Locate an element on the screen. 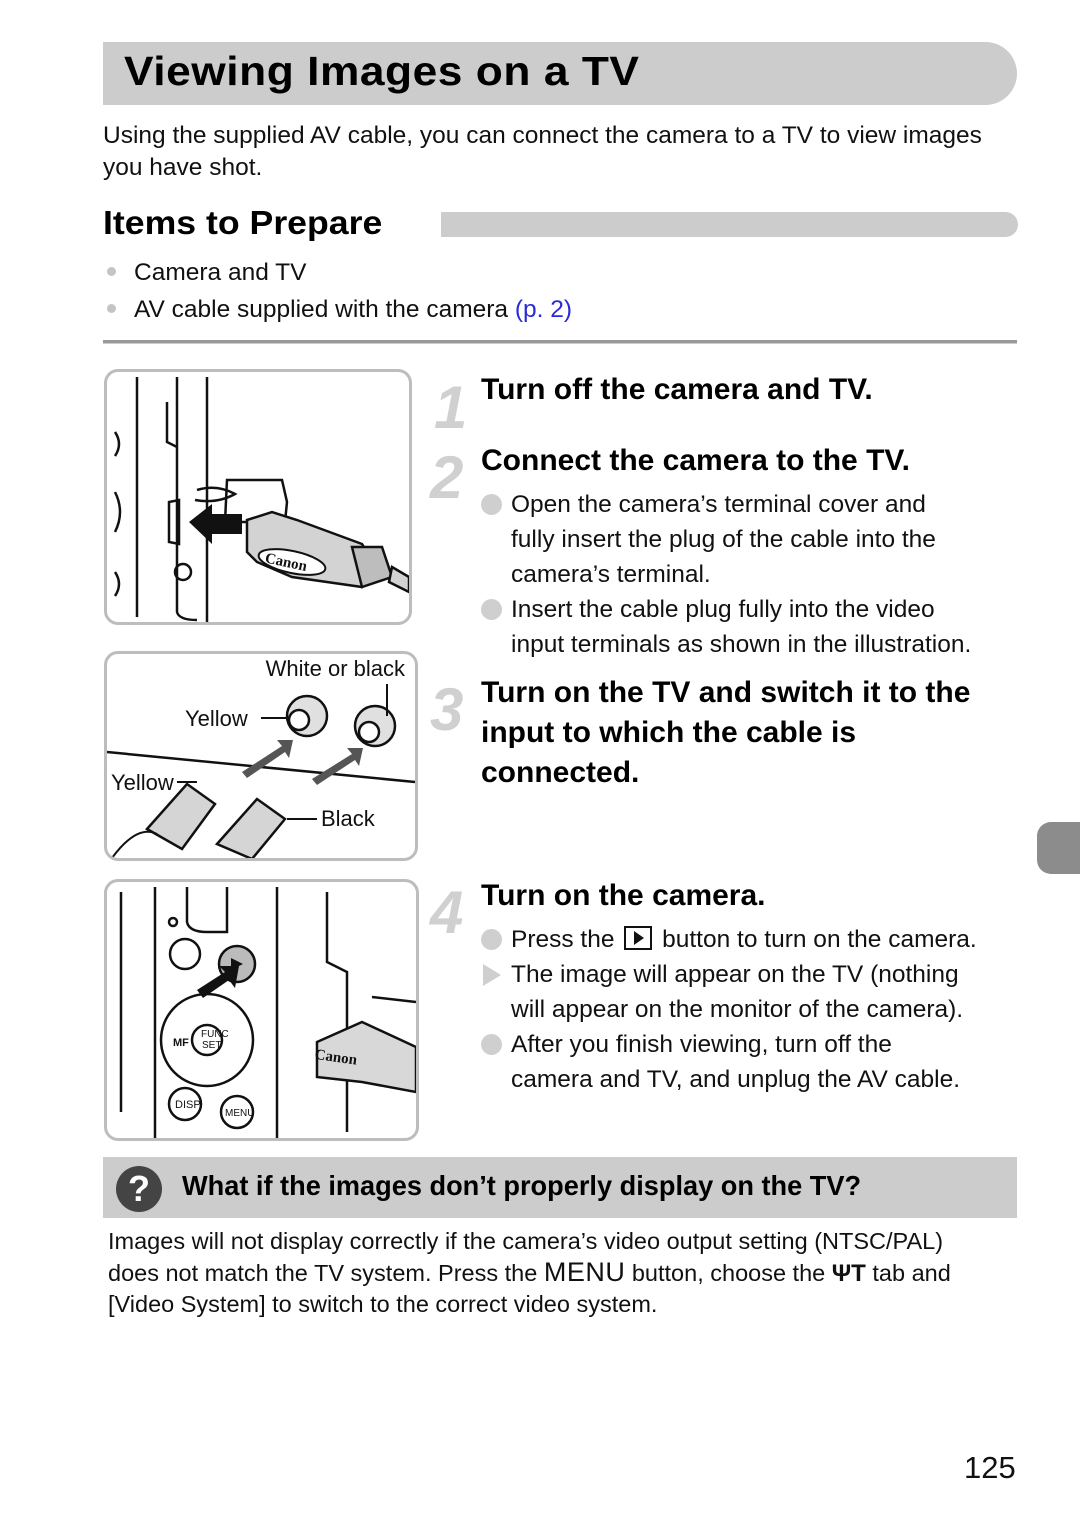 This screenshot has width=1080, height=1521. page-reference-link: (p. 2) is located at coordinates (543, 309).